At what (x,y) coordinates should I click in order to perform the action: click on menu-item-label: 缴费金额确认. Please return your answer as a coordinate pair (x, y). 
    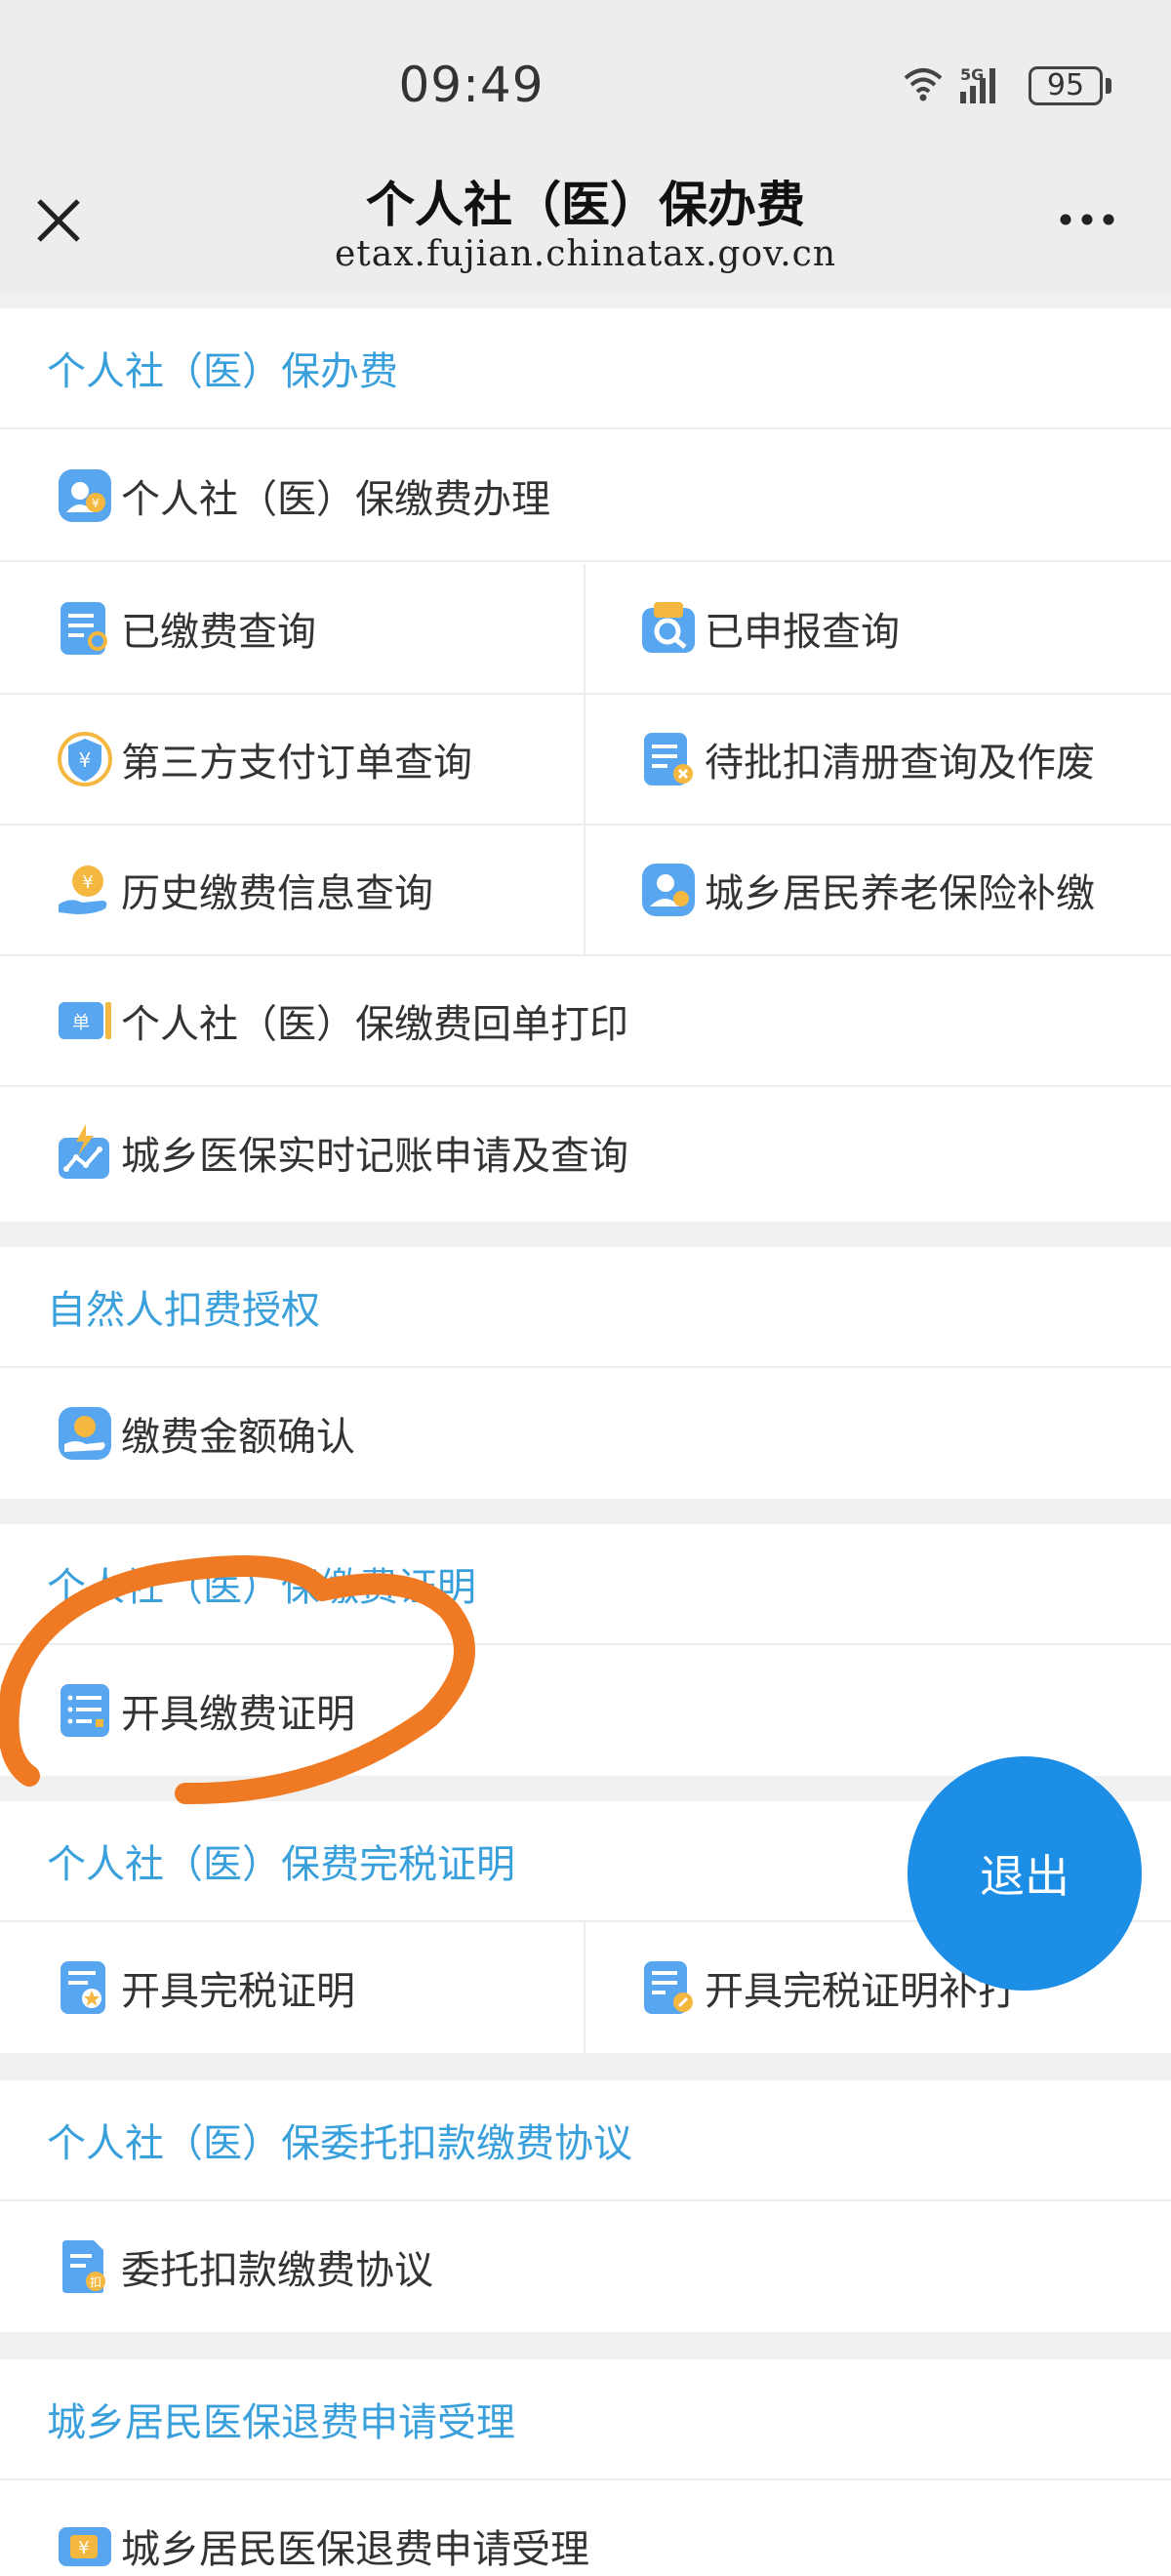
    Looking at the image, I should click on (238, 1437).